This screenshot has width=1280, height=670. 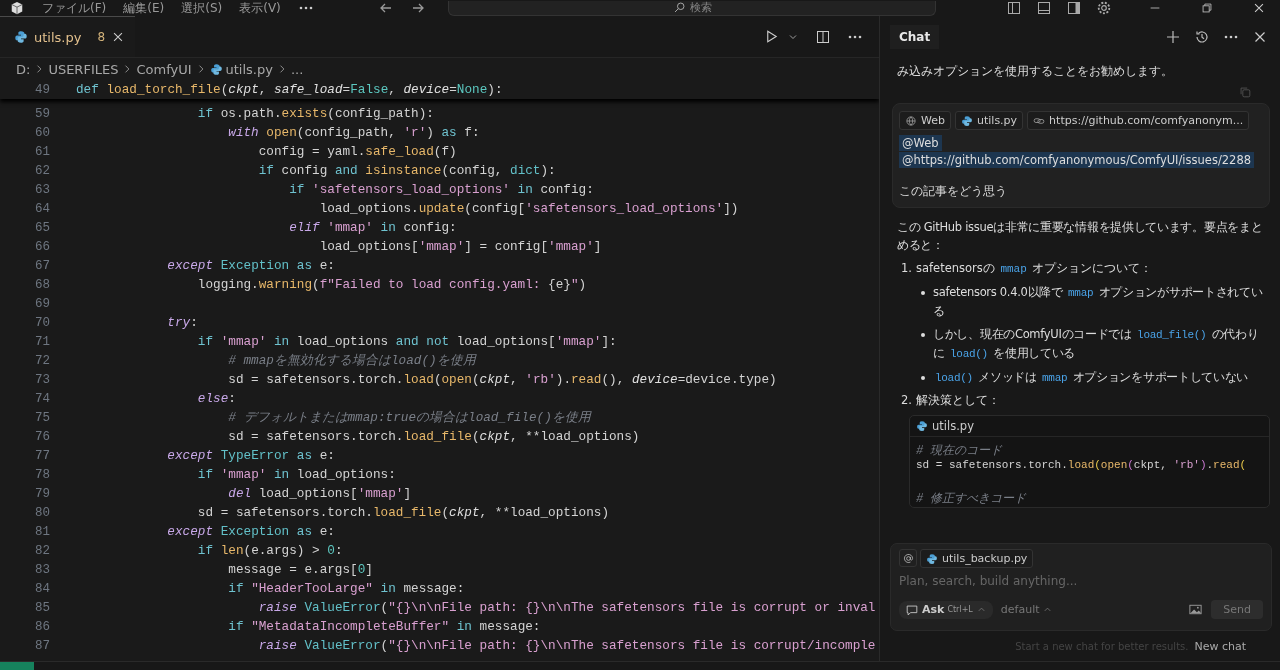 What do you see at coordinates (250, 455) in the screenshot?
I see `code-line: except TypeError as e:` at bounding box center [250, 455].